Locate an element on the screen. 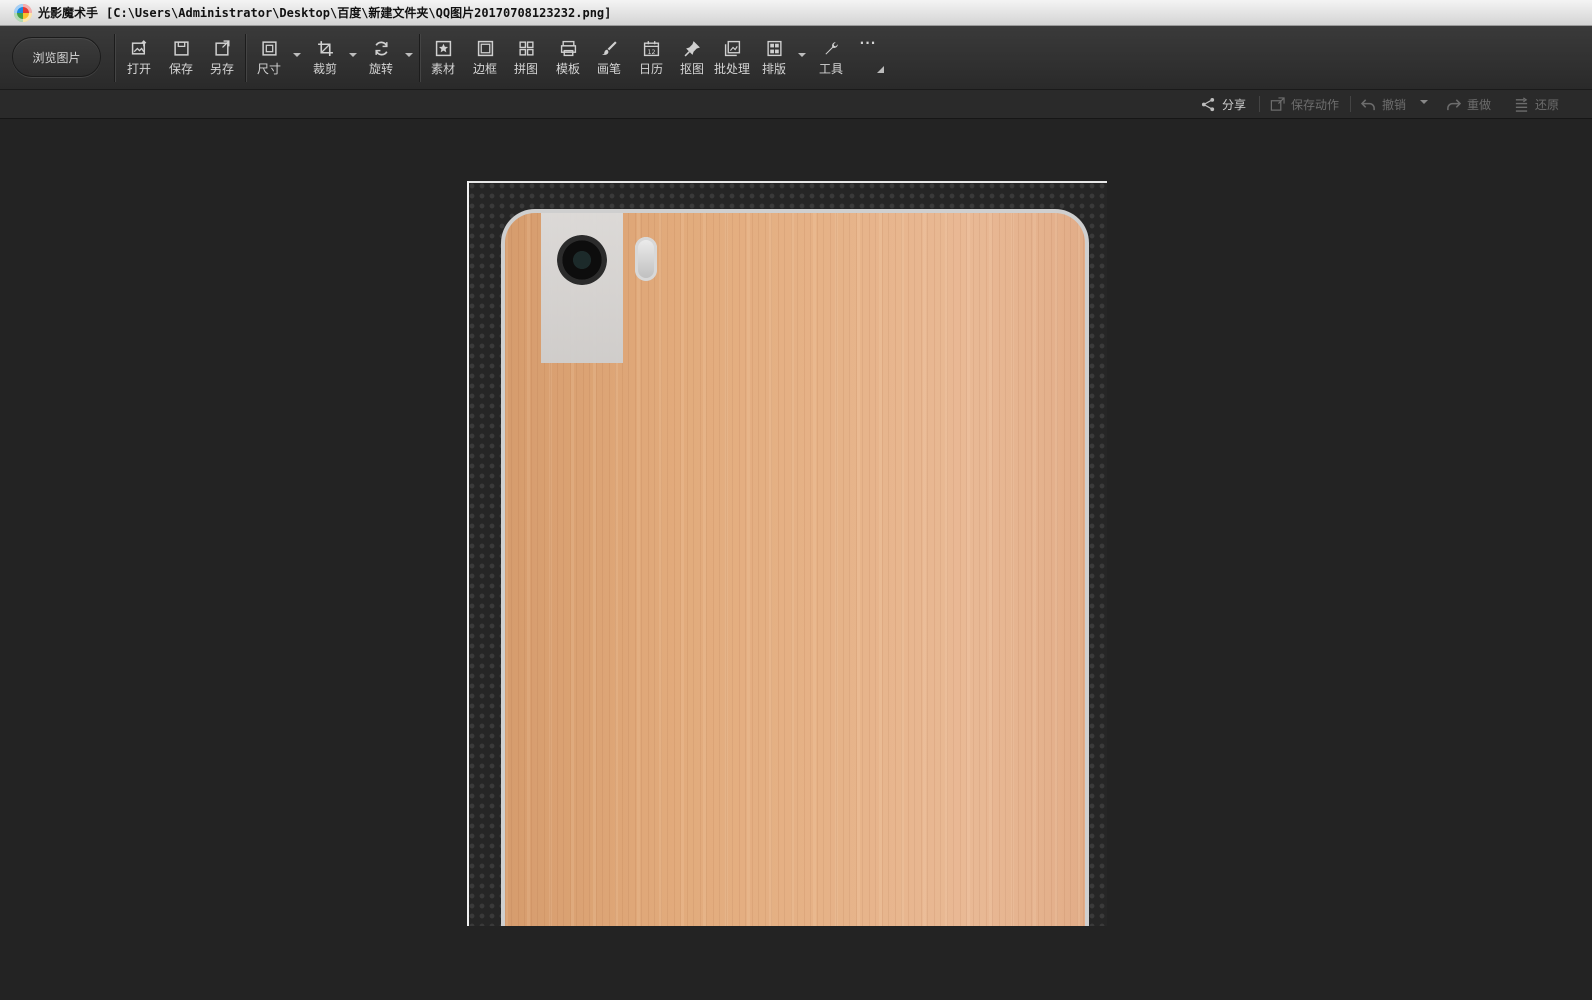  brush-icon is located at coordinates (609, 48).